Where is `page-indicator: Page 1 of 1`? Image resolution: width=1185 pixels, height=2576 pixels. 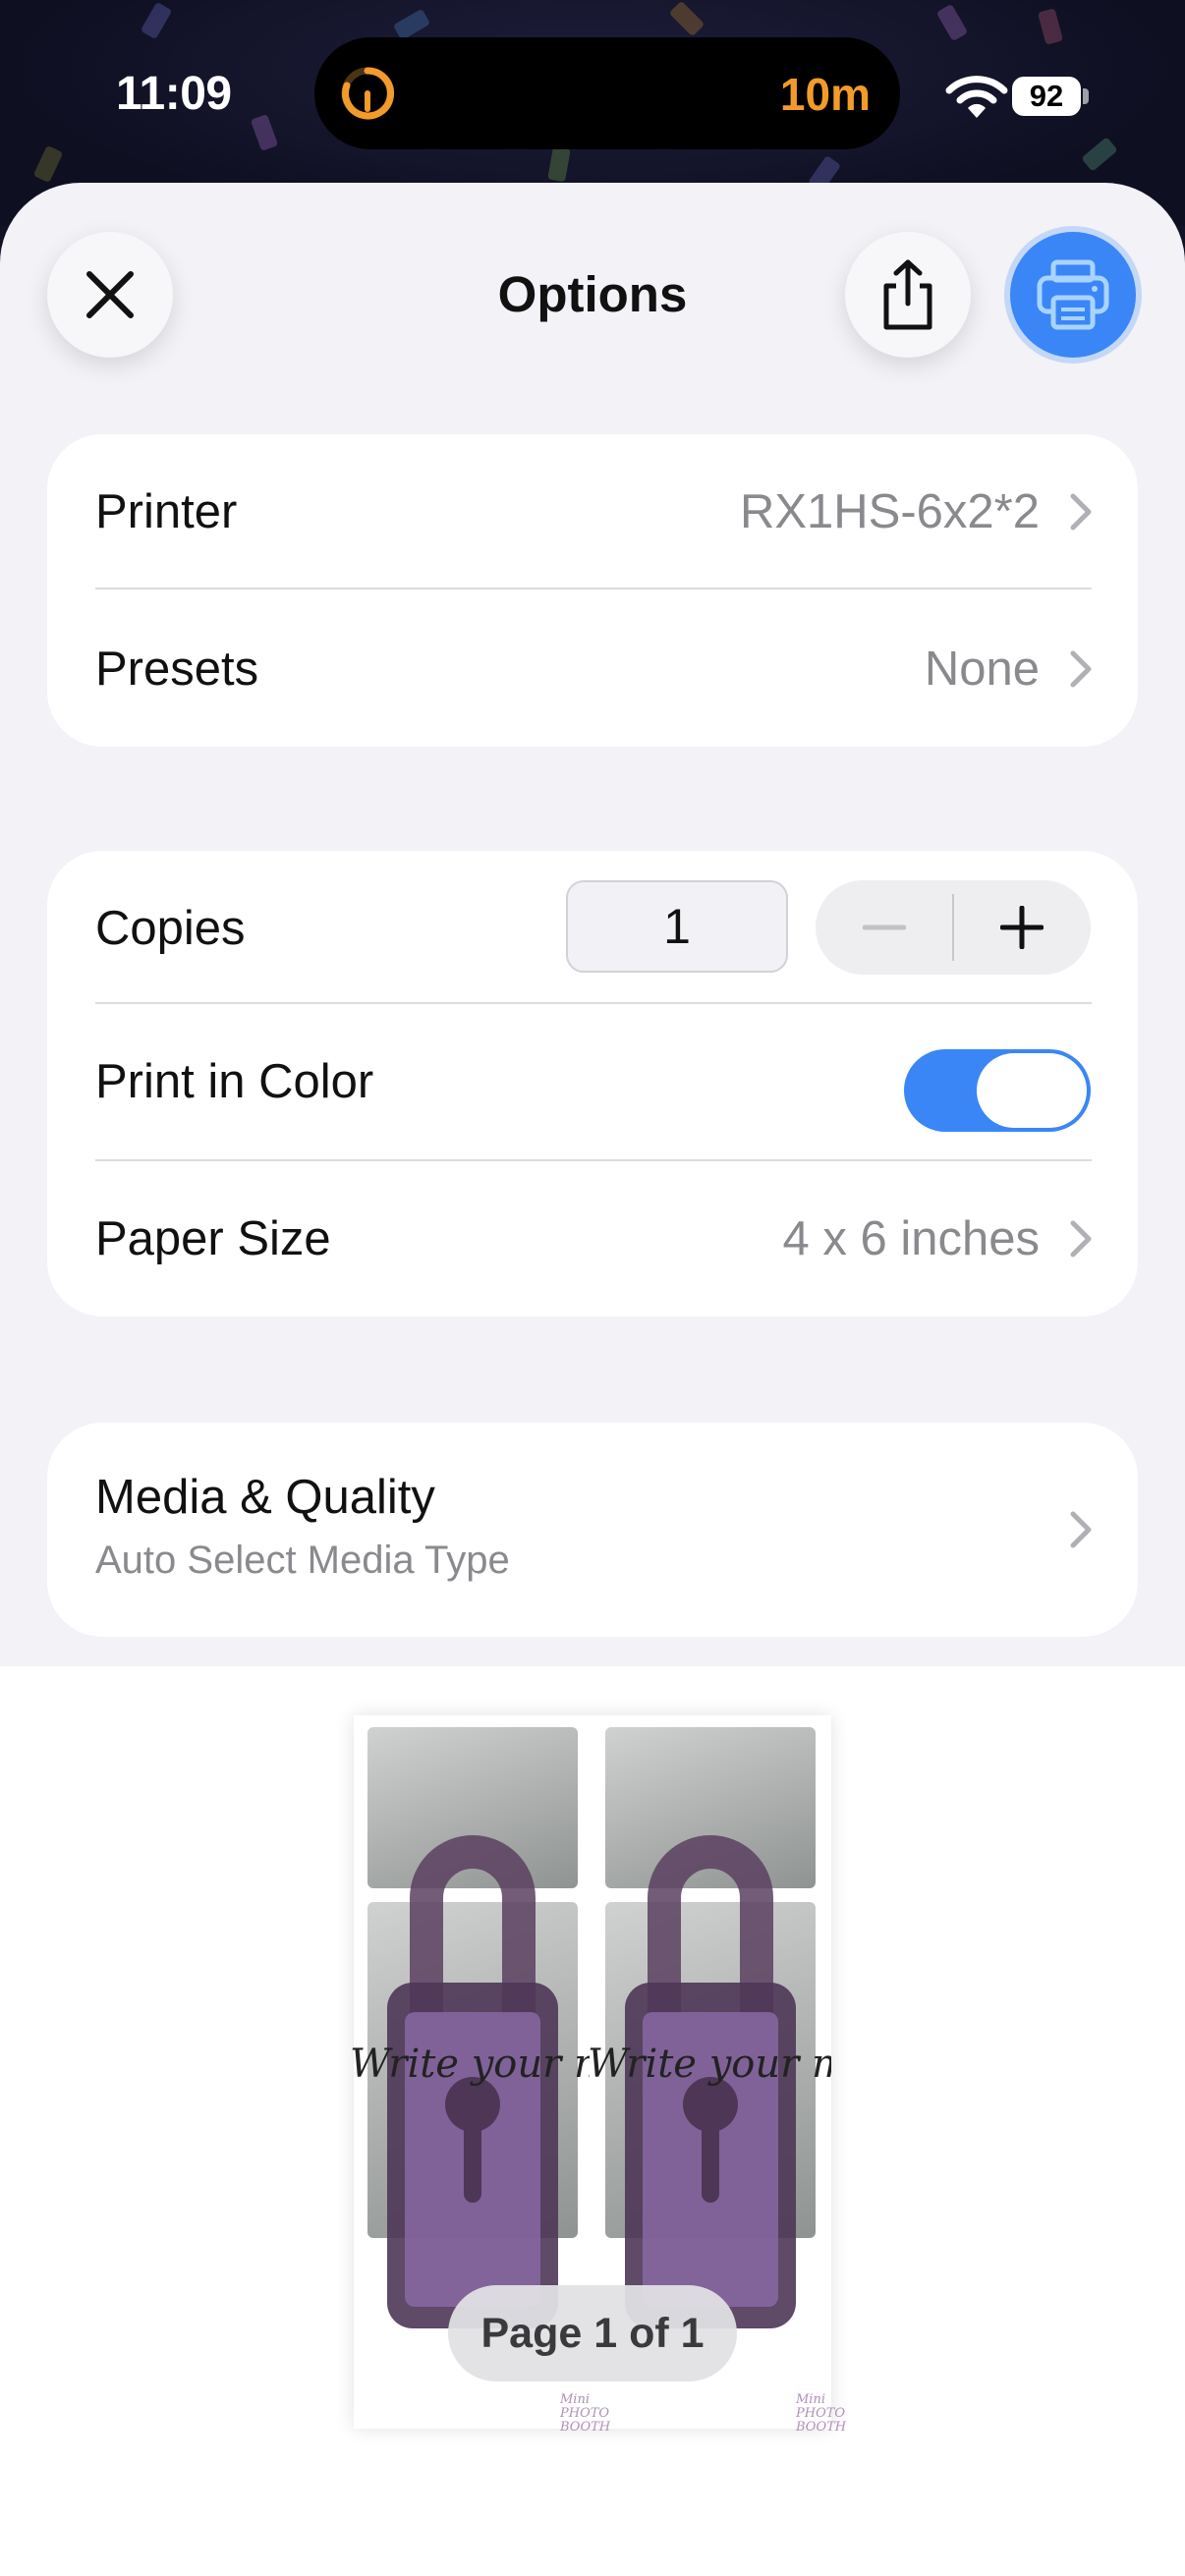
page-indicator: Page 1 of 1 is located at coordinates (592, 2333).